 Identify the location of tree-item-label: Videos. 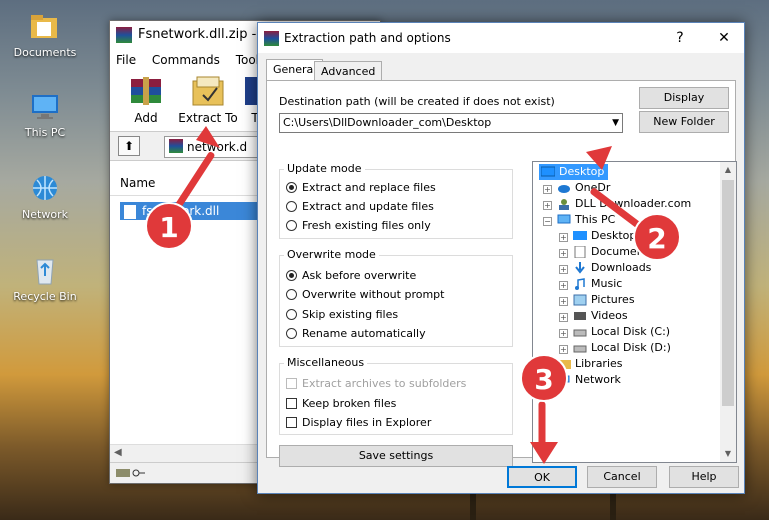
(609, 315).